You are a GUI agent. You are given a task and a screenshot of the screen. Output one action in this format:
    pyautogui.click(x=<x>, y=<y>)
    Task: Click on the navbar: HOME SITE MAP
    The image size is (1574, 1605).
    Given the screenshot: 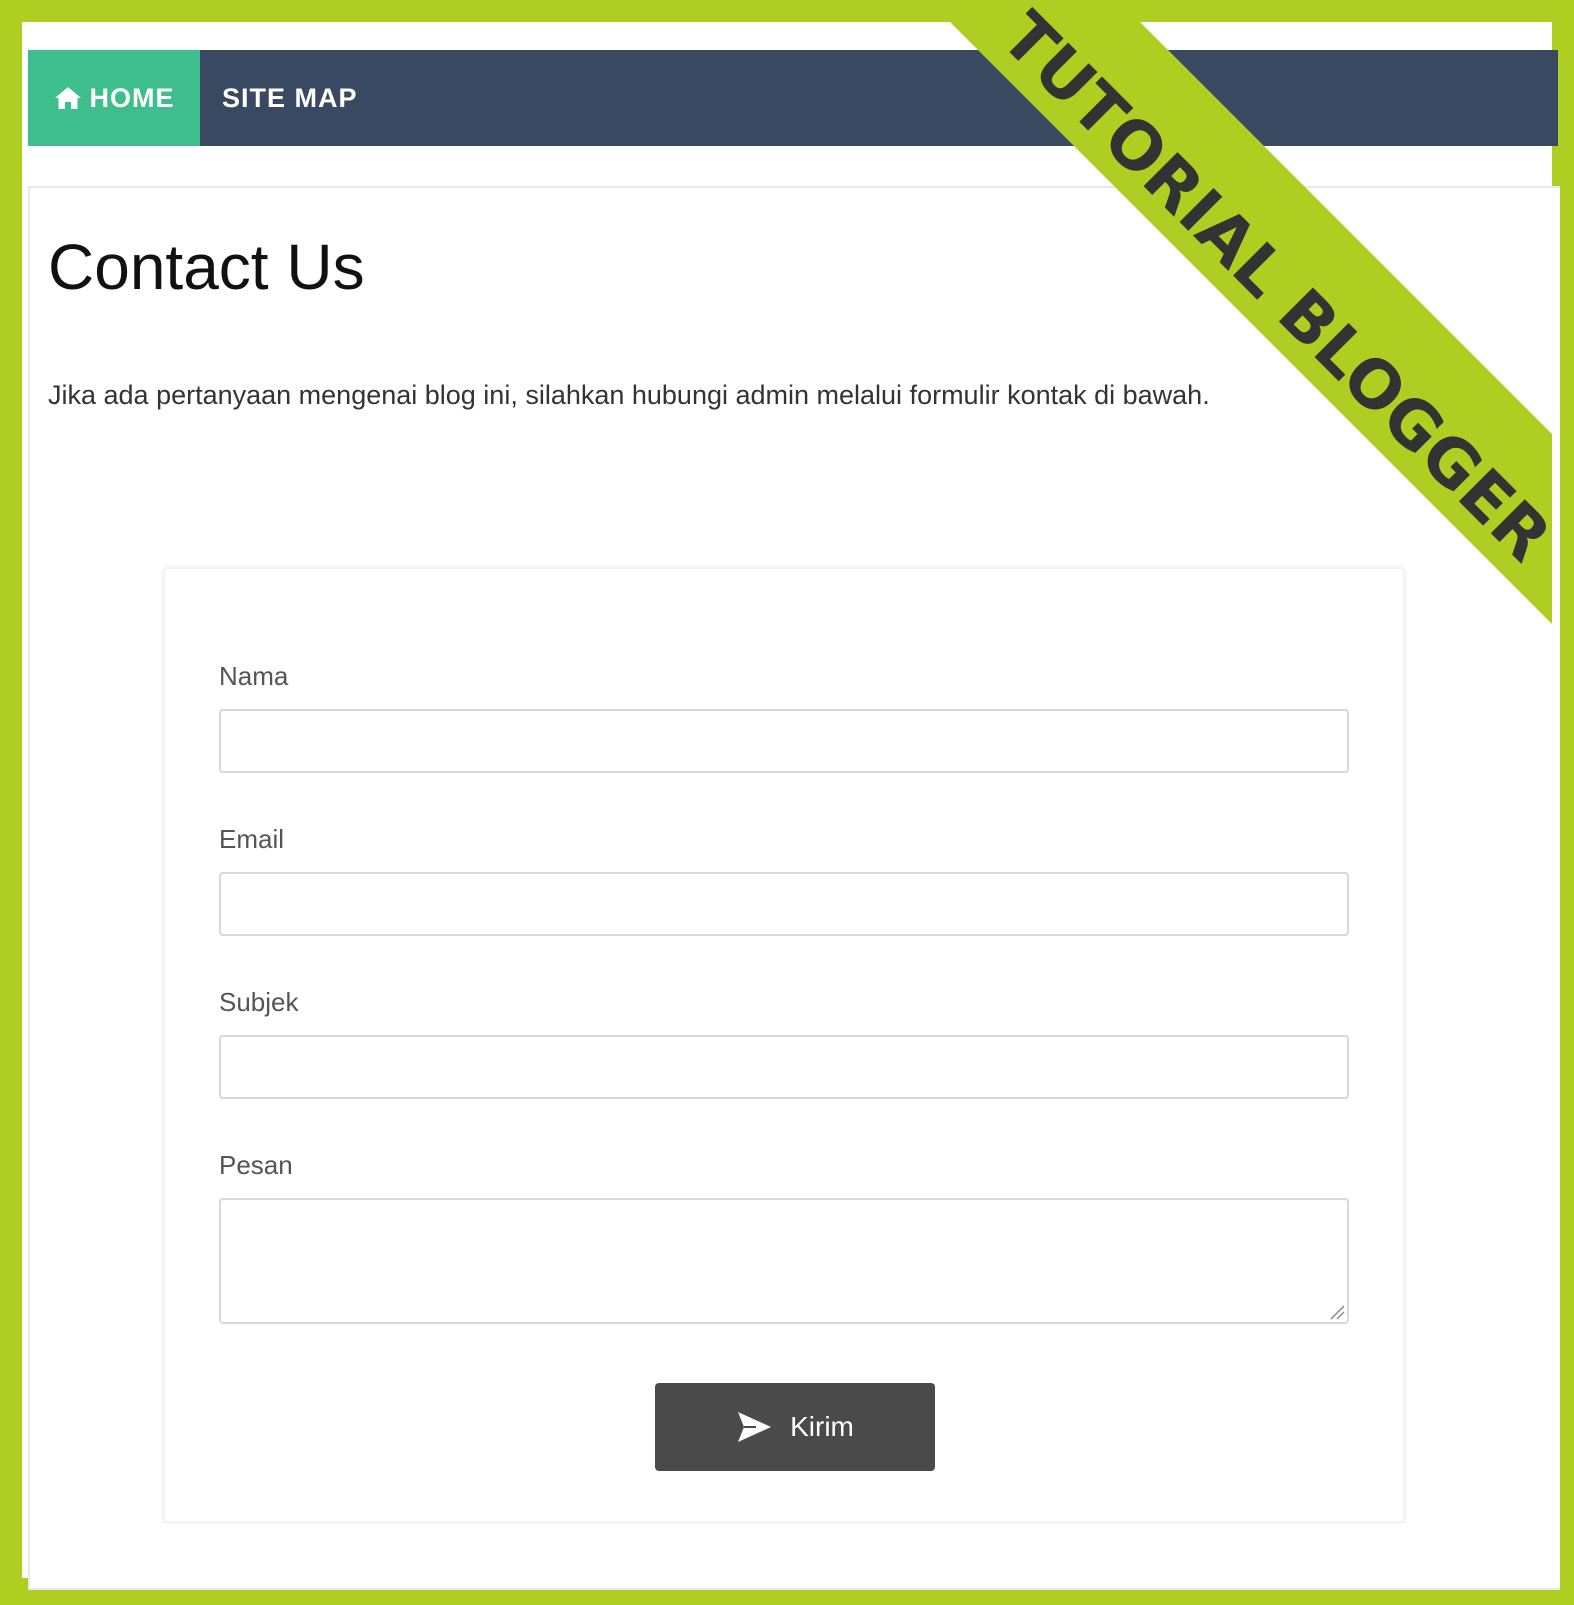 What is the action you would take?
    pyautogui.click(x=793, y=98)
    